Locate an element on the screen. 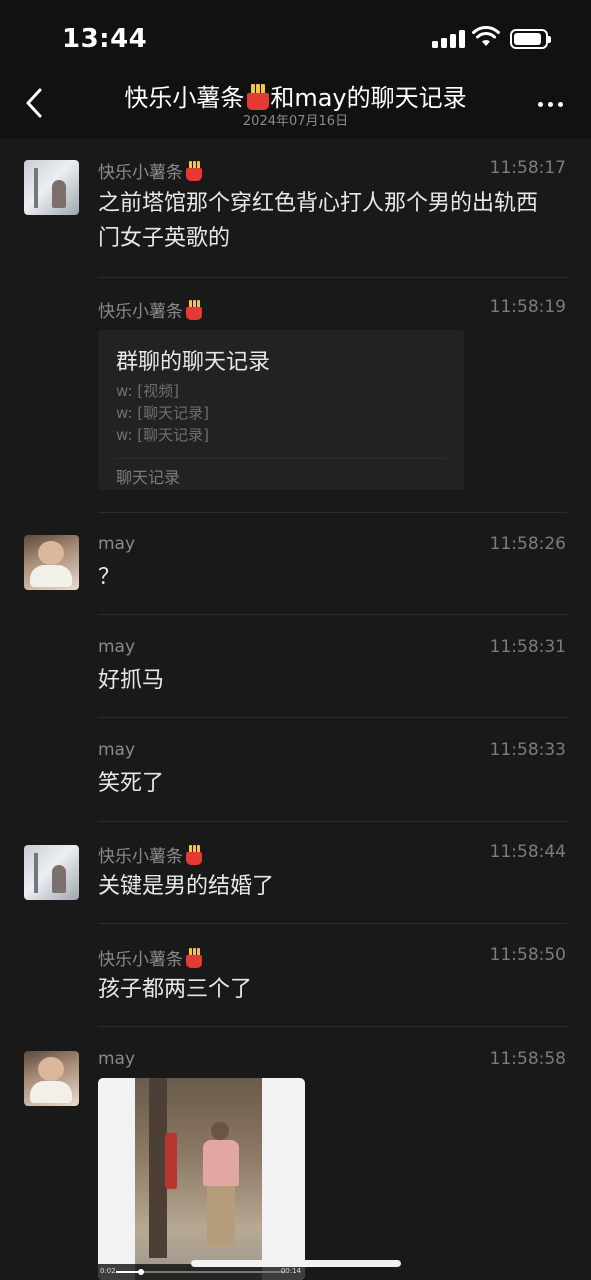  message-text: 好抓马 is located at coordinates (324, 680).